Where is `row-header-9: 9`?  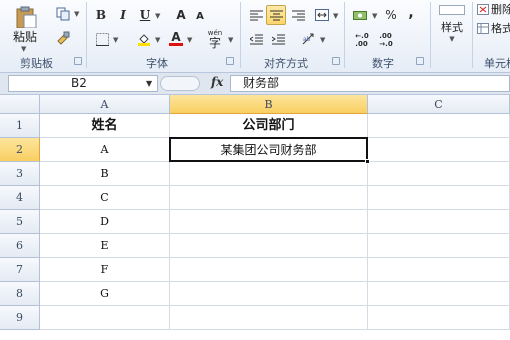 row-header-9: 9 is located at coordinates (20, 318).